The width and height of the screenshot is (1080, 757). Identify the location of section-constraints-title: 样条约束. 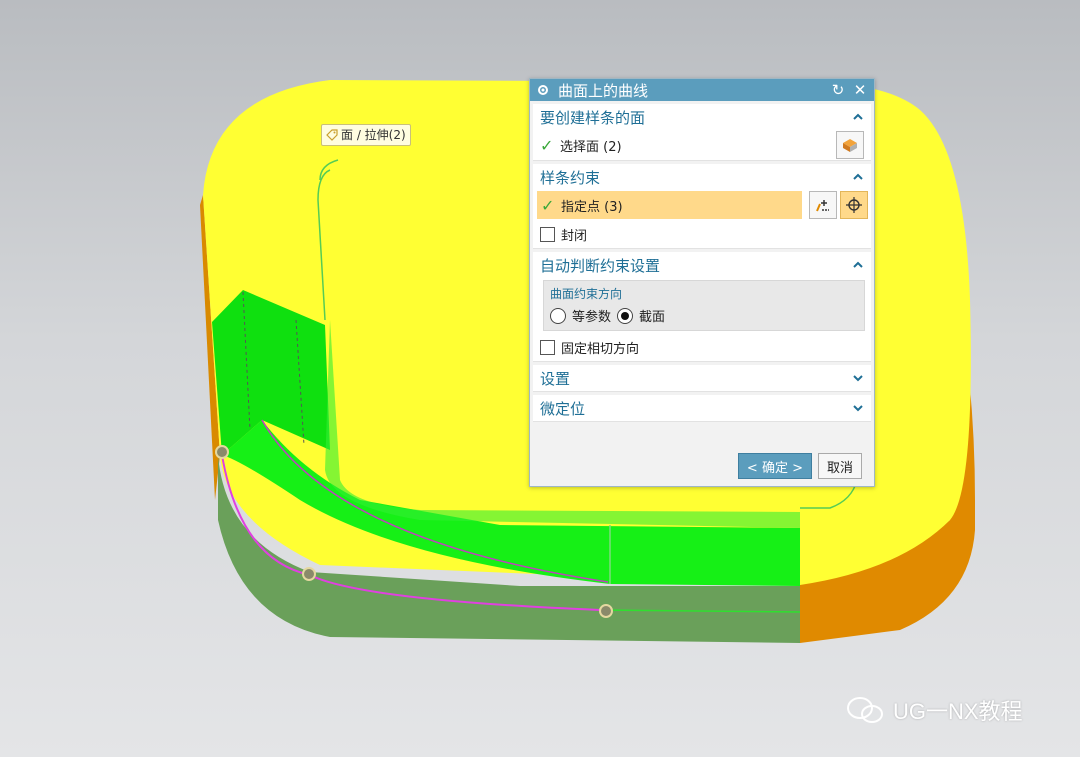
(570, 177).